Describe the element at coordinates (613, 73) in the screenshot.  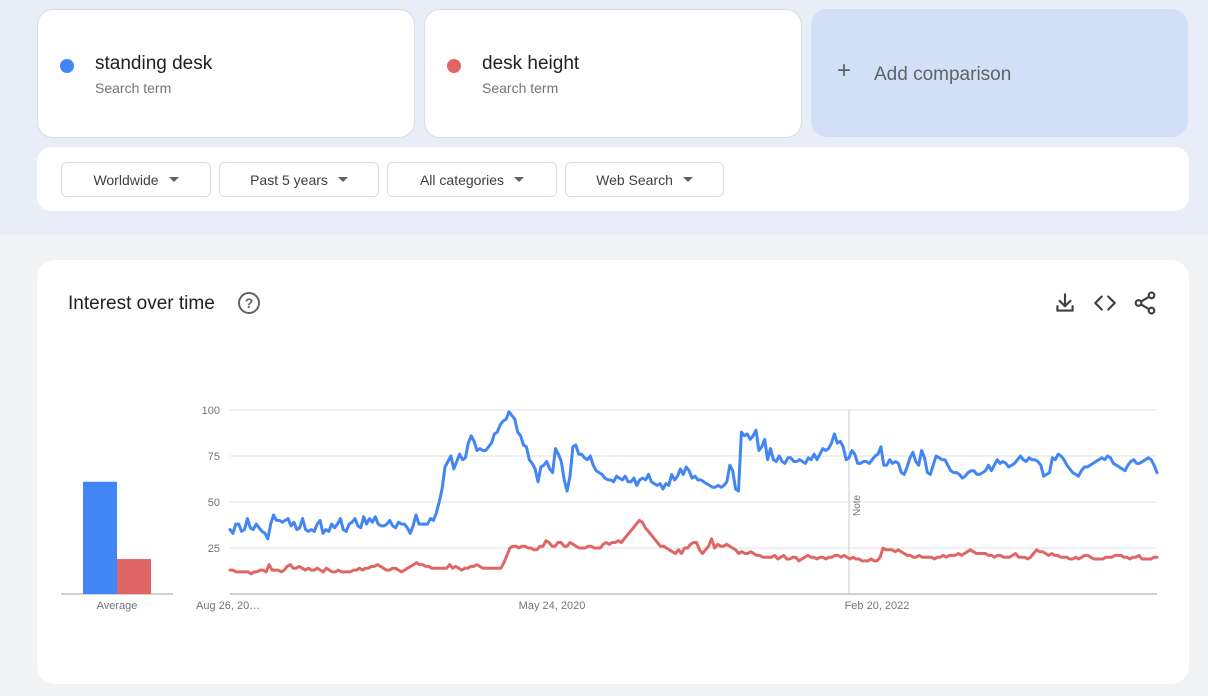
I see `term-card-desk-height: desk height Search term` at that location.